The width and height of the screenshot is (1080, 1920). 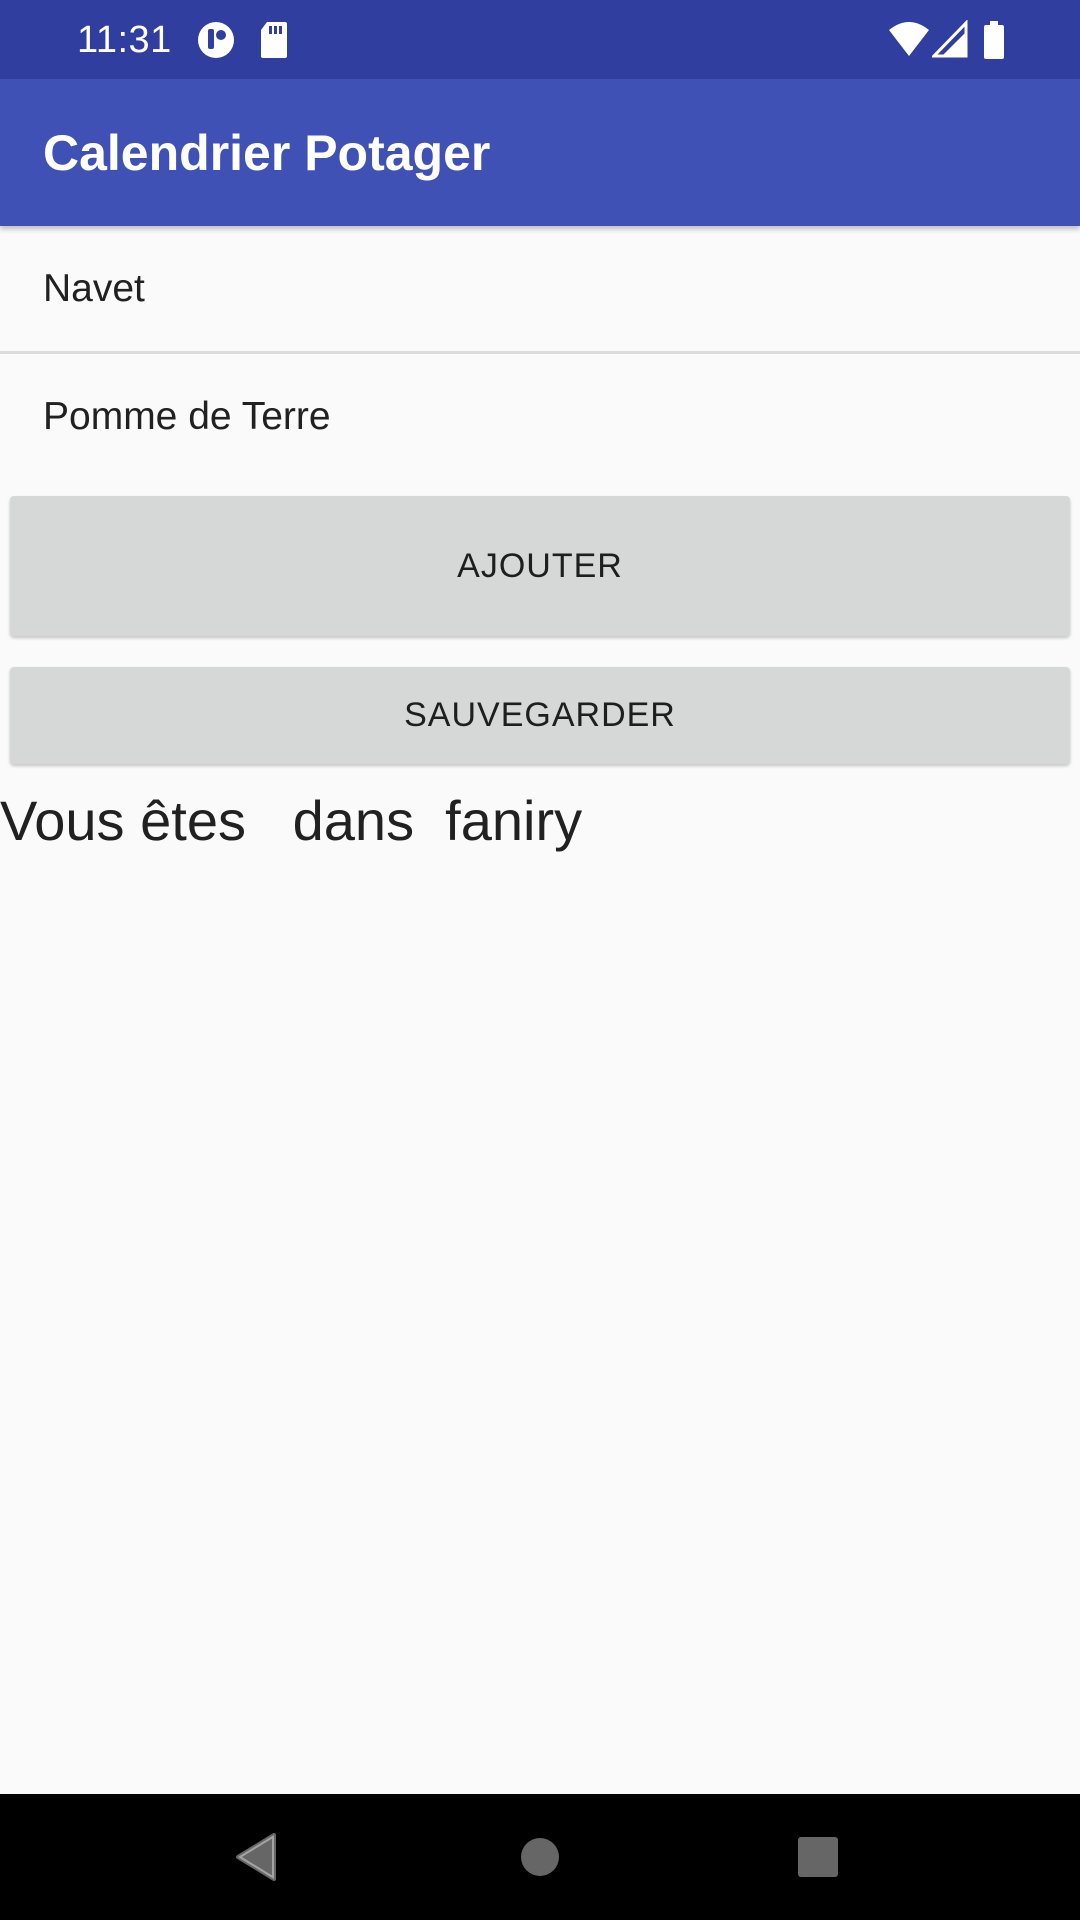 I want to click on navigation-bar, so click(x=540, y=1857).